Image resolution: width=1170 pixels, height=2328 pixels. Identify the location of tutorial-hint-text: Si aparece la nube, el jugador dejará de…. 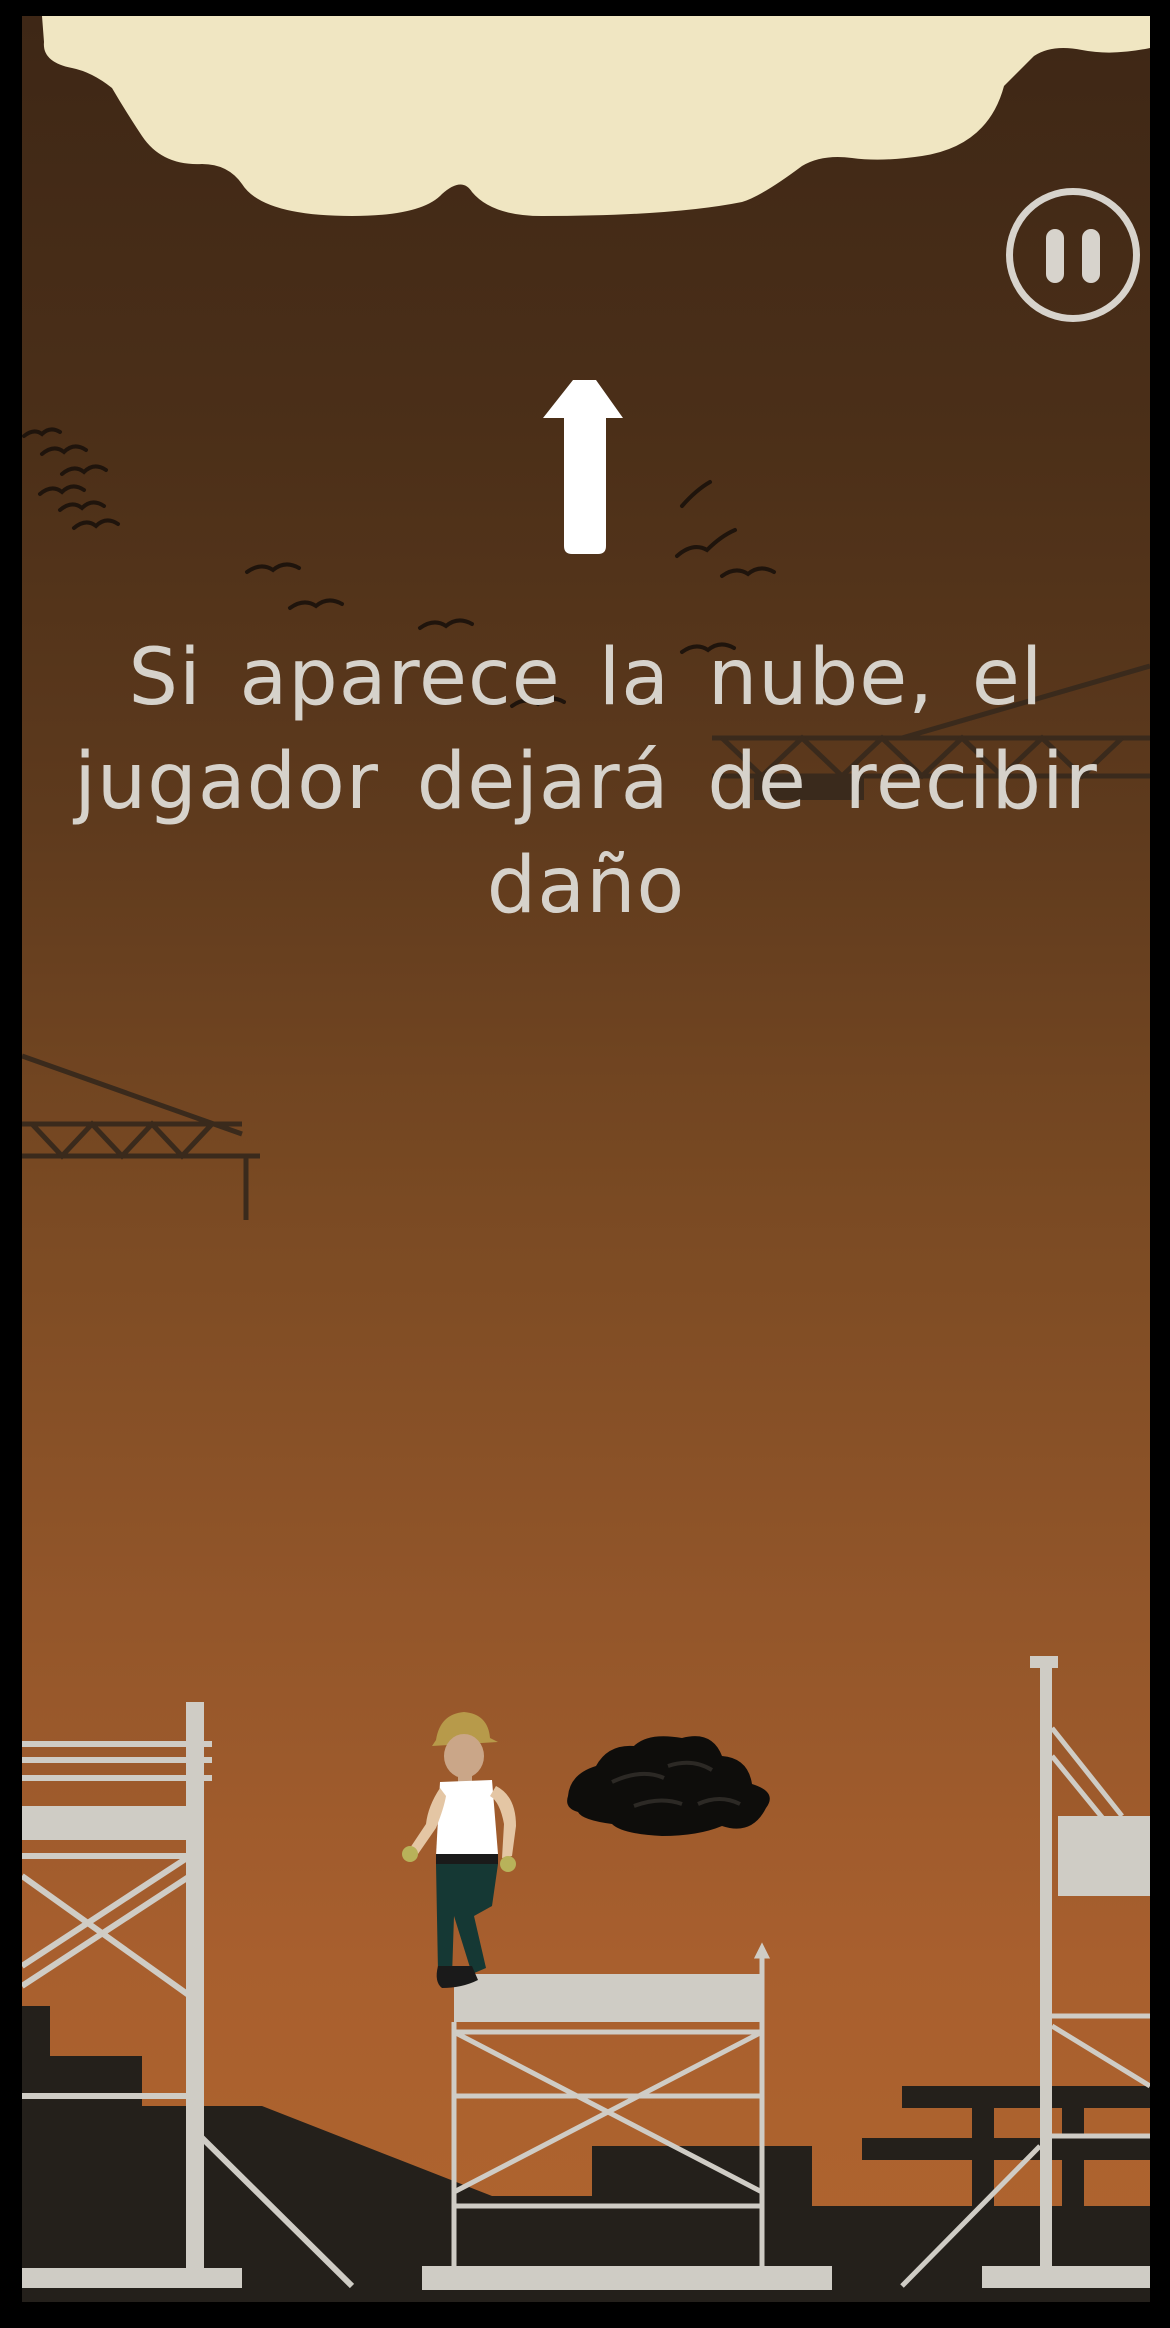
(586, 782).